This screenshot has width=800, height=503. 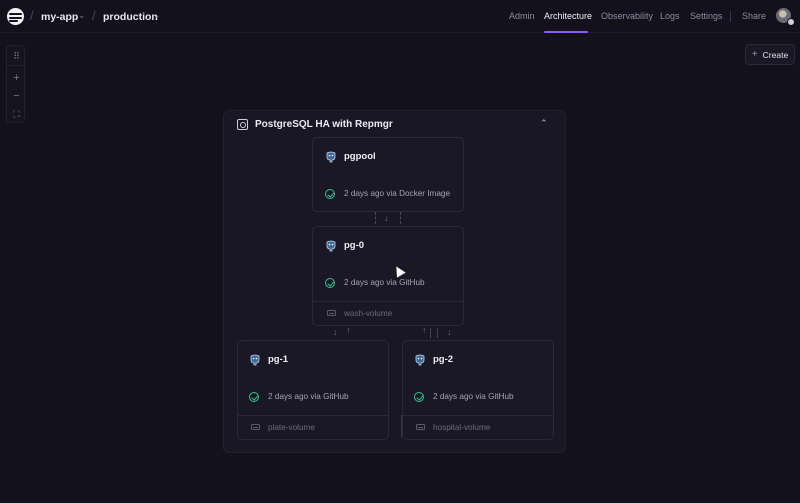 I want to click on volume-name: wash-volume, so click(x=368, y=313).